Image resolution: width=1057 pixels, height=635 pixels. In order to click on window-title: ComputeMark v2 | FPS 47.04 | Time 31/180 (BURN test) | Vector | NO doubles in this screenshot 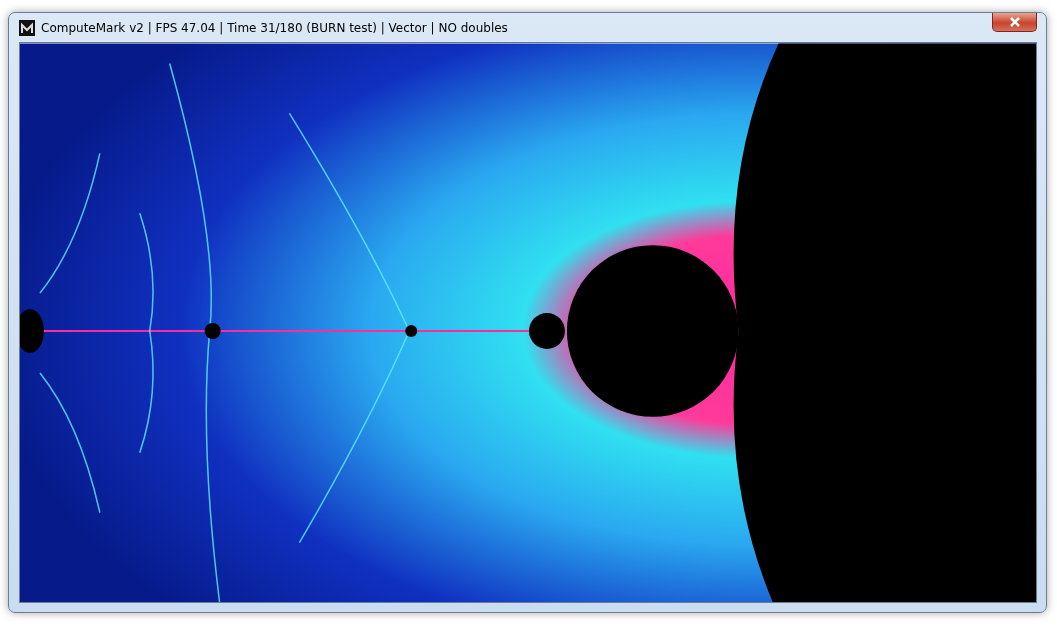, I will do `click(275, 27)`.